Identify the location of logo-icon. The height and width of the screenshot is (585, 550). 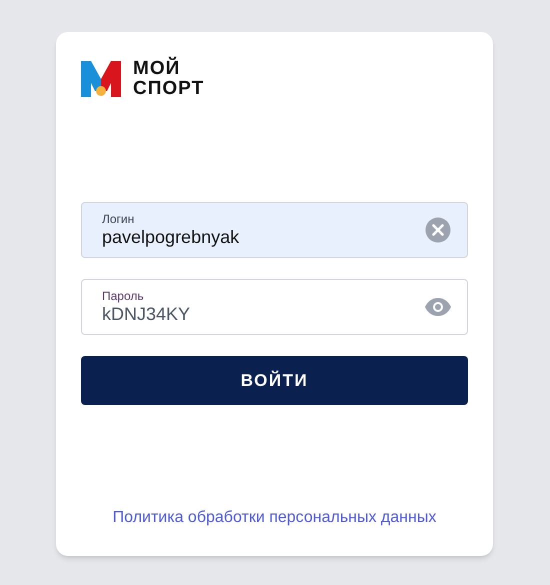
(101, 79).